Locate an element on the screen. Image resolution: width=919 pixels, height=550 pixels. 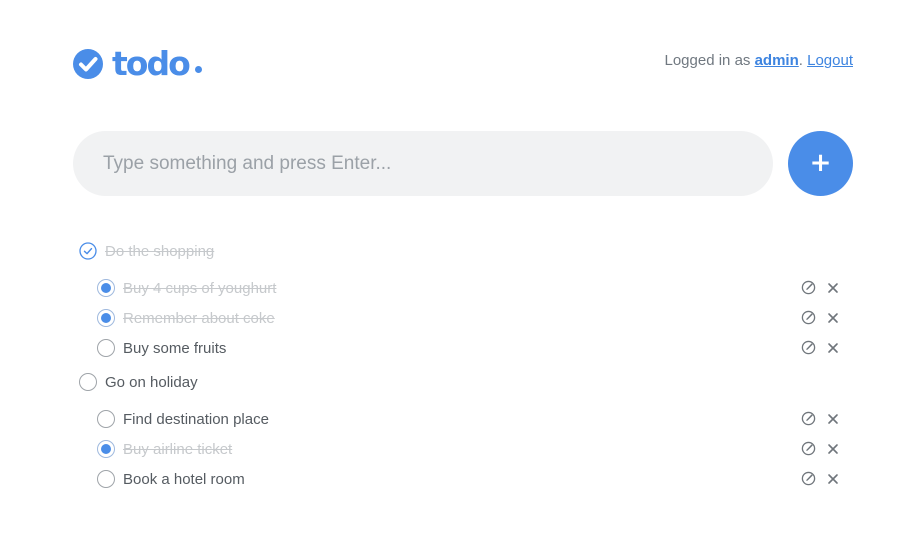
todo-label: Do the shopping is located at coordinates (160, 251).